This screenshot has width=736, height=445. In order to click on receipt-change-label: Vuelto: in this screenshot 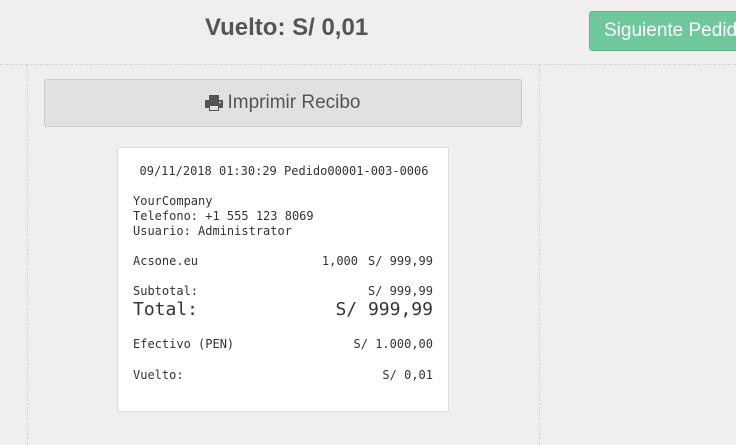, I will do `click(158, 375)`.